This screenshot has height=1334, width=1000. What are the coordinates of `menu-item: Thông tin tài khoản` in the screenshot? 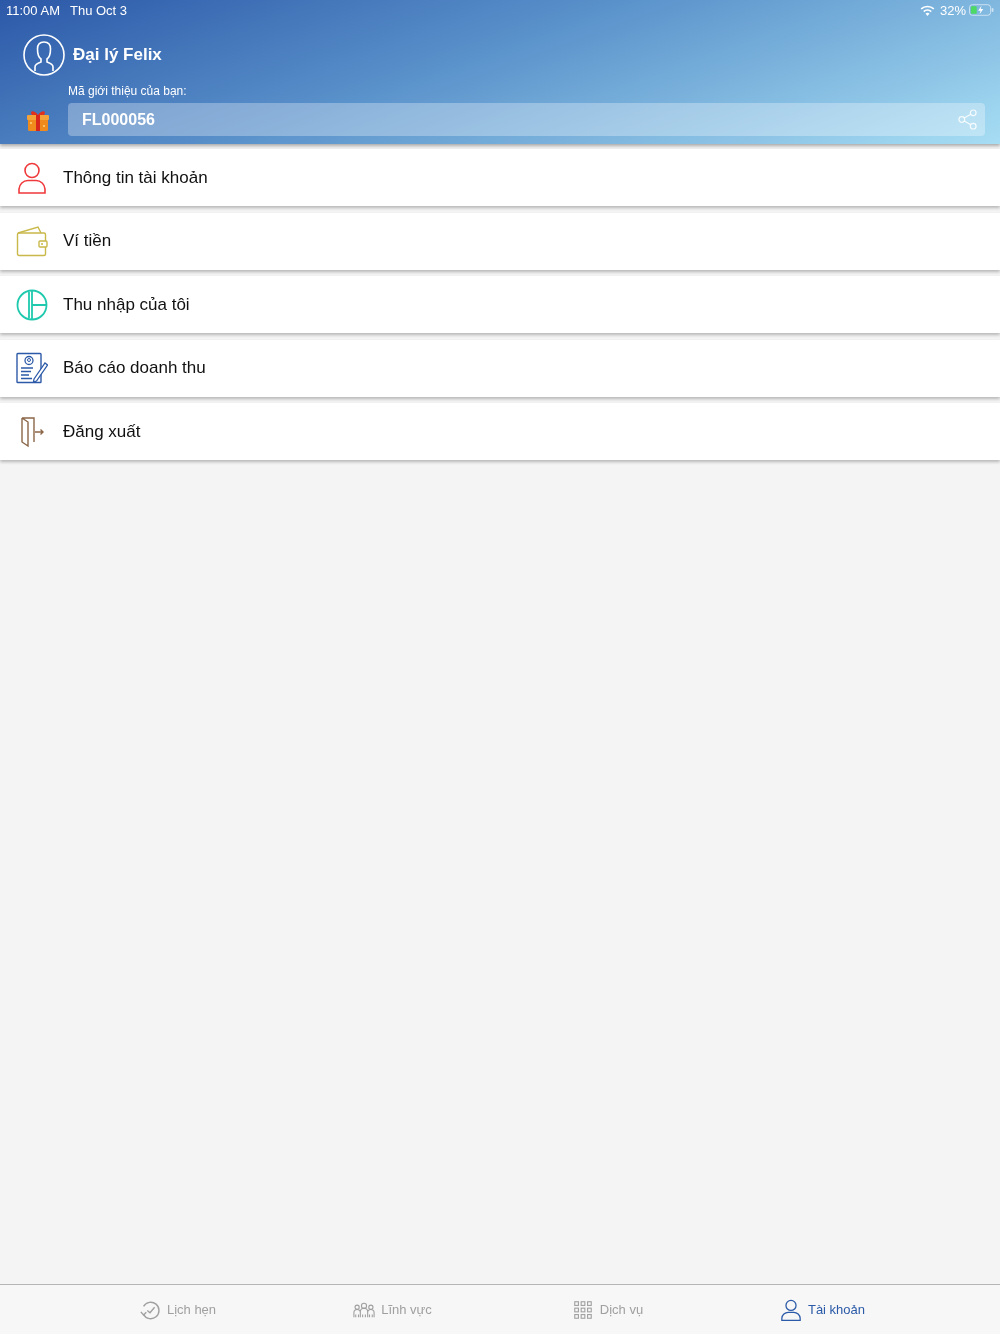 It's located at (500, 177).